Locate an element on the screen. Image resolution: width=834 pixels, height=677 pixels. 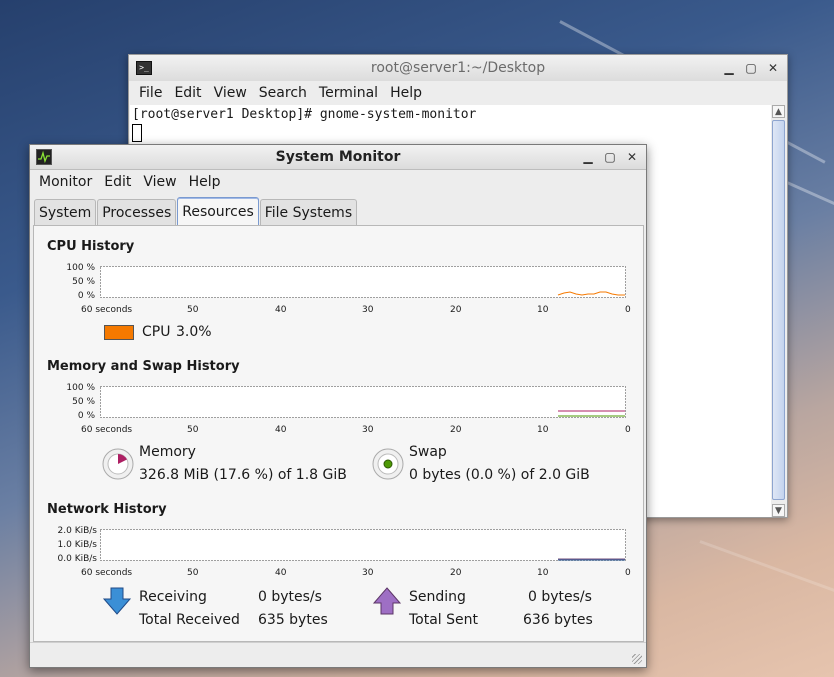
resize-grip-icon is located at coordinates (637, 659).